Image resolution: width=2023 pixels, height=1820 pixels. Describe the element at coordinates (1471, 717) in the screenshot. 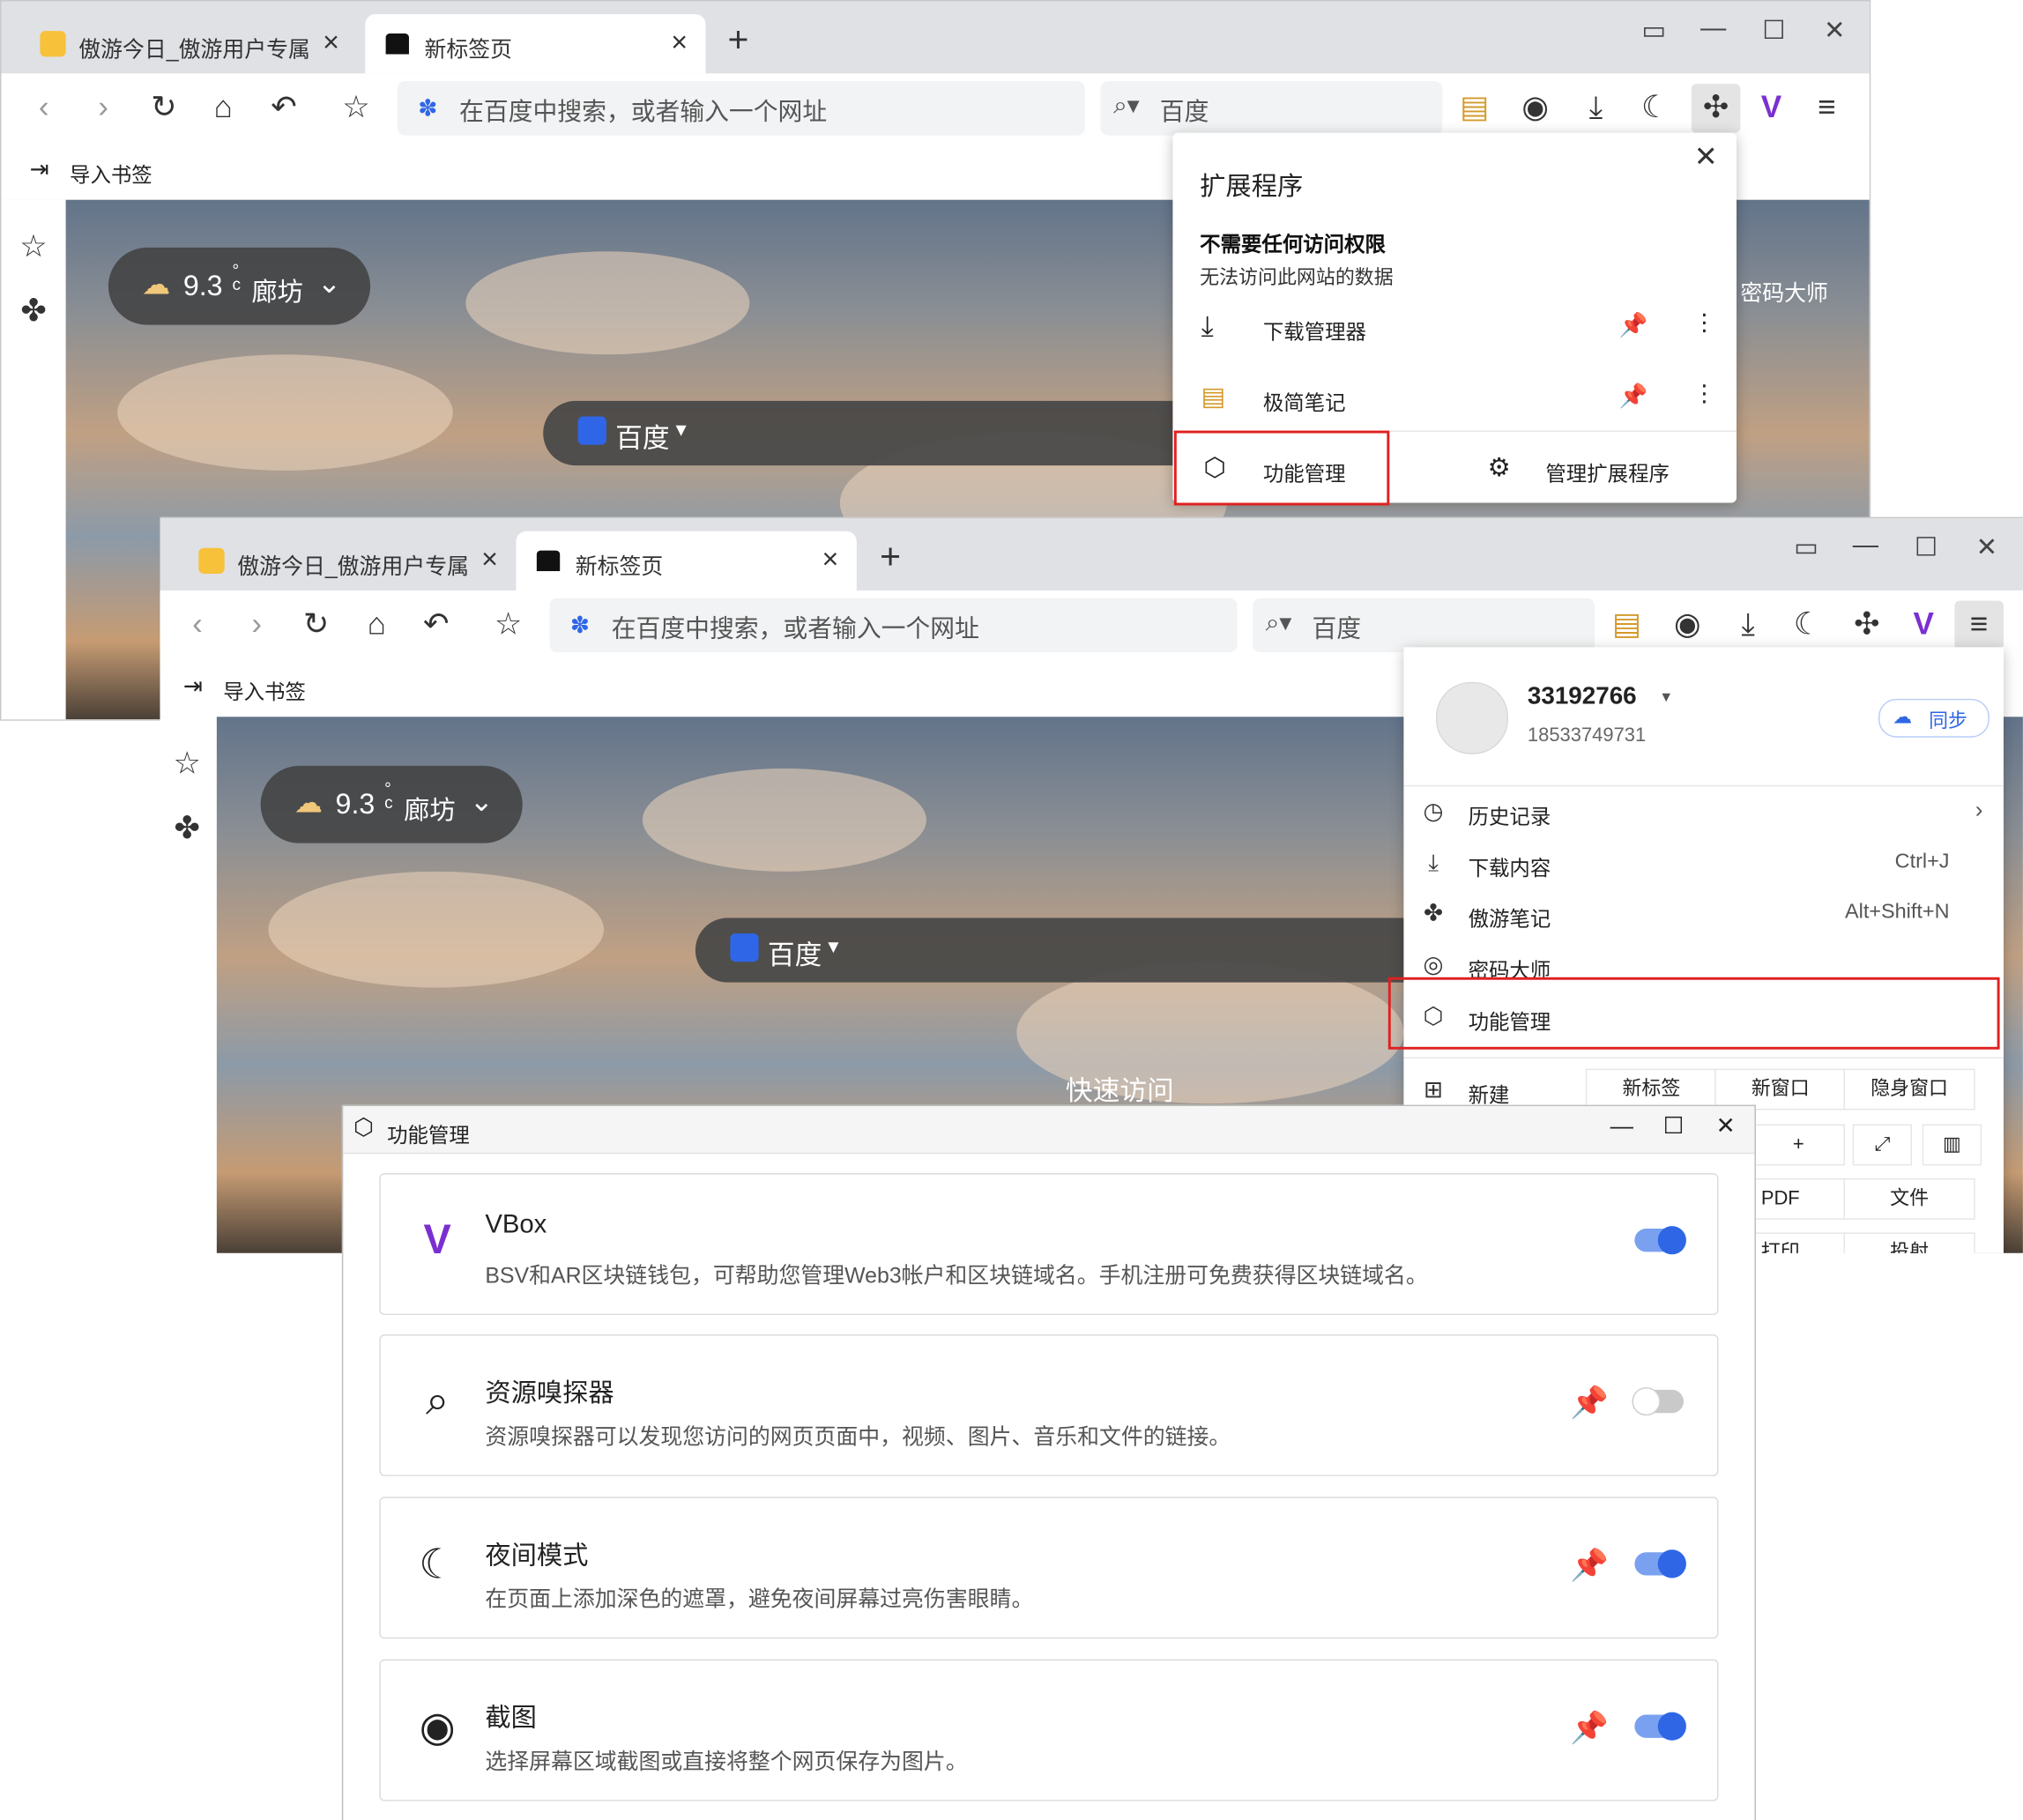

I see `avatar` at that location.